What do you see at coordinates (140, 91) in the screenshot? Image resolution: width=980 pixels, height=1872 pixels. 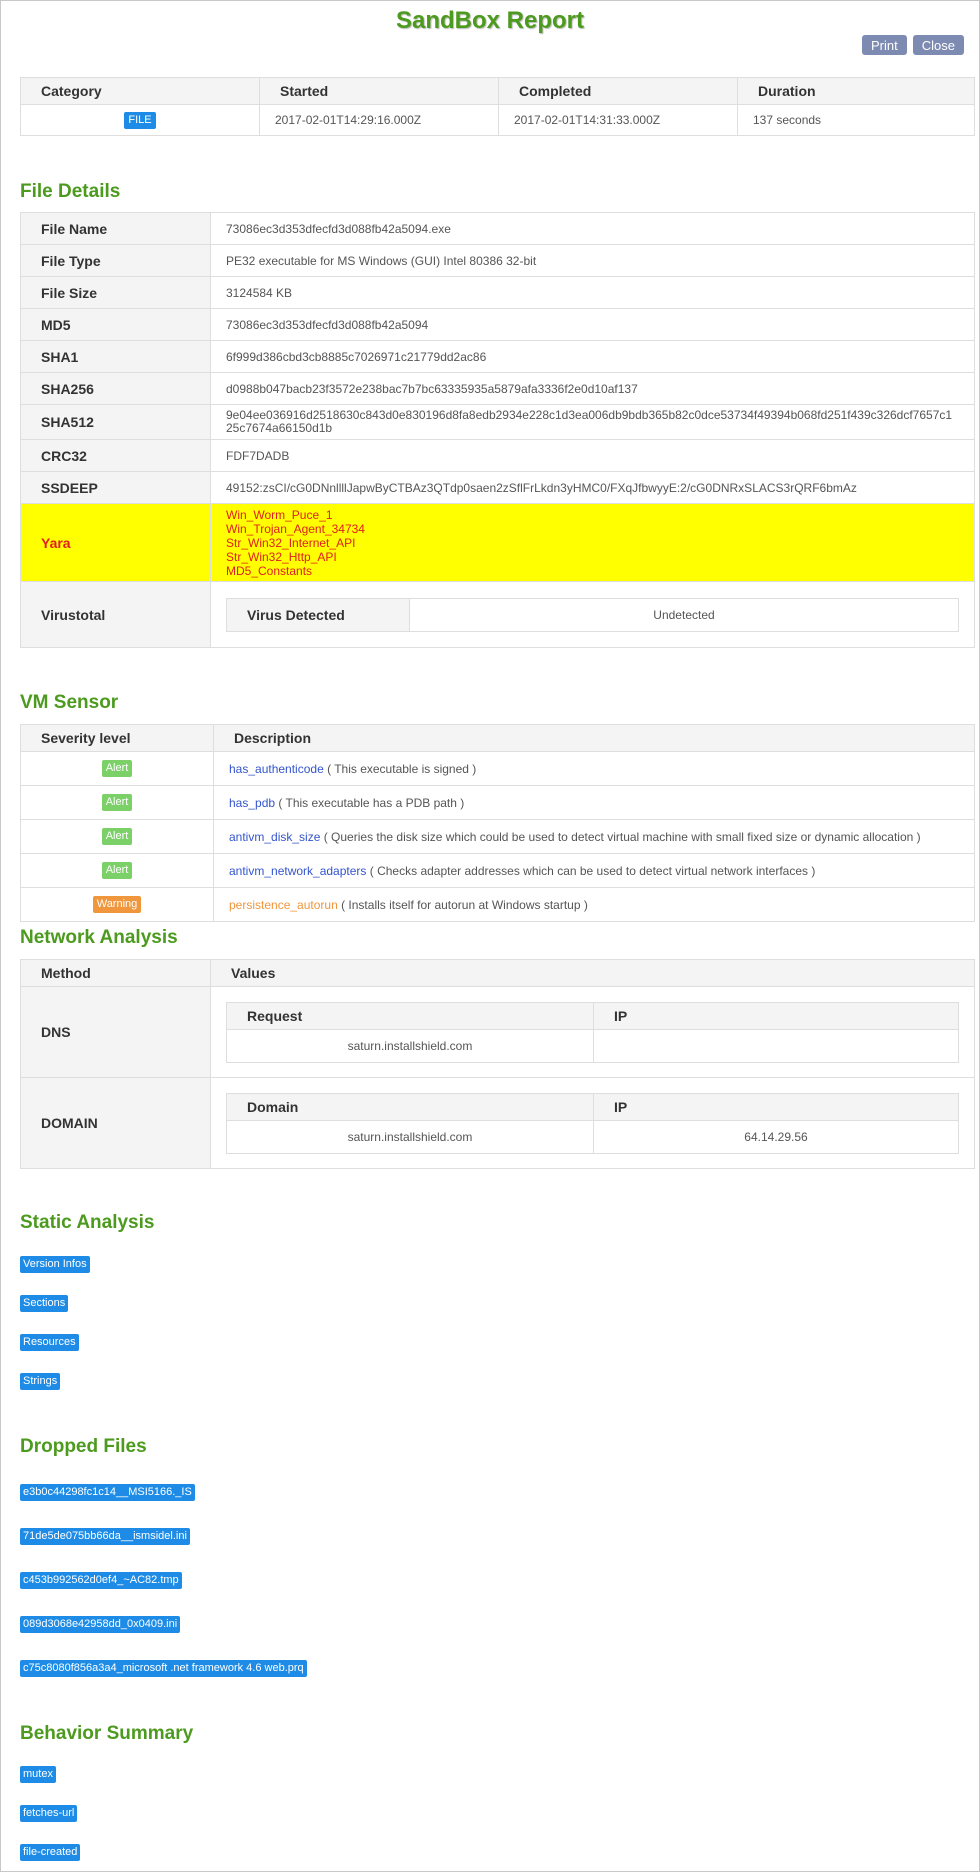 I see `col-category: Category` at bounding box center [140, 91].